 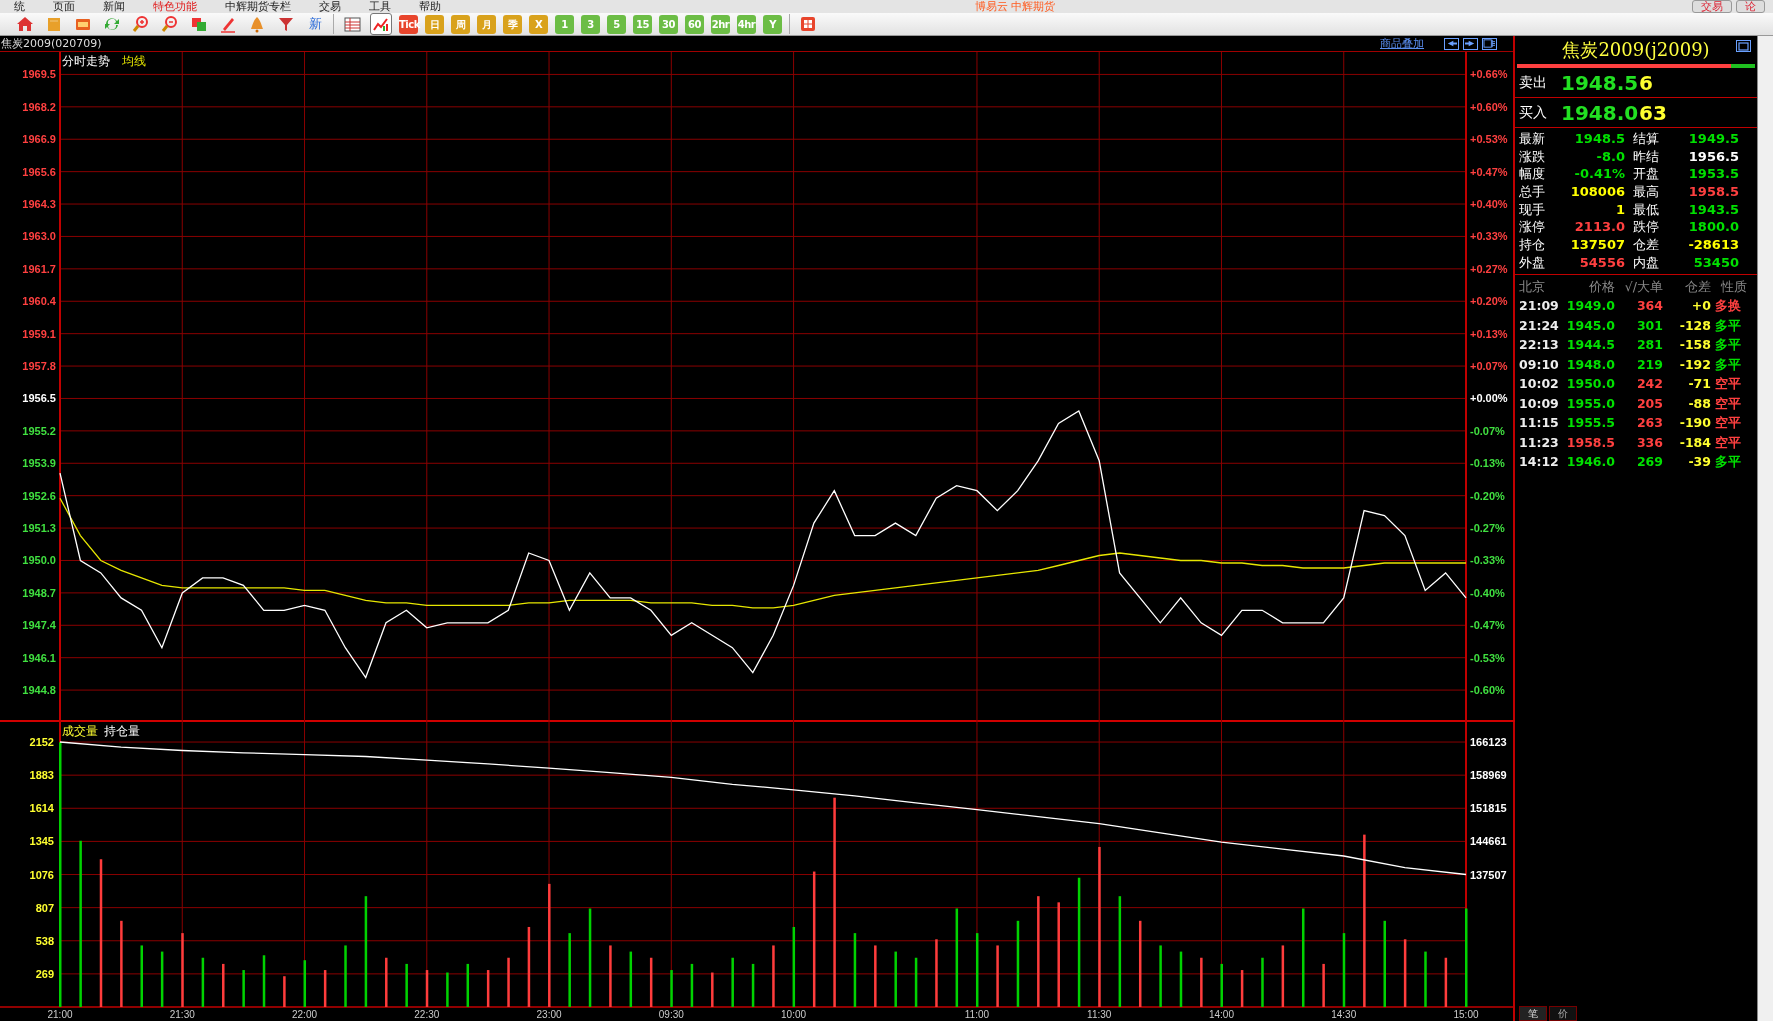 I want to click on menu-item: 工具, so click(x=380, y=6).